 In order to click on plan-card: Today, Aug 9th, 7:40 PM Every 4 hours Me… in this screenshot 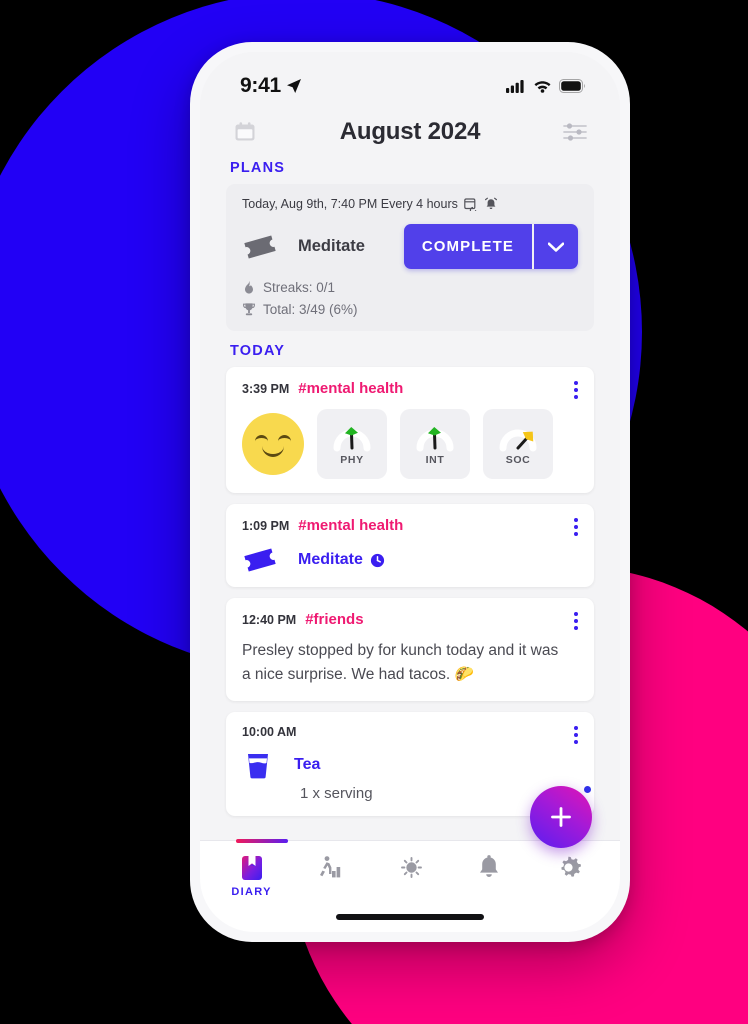, I will do `click(410, 257)`.